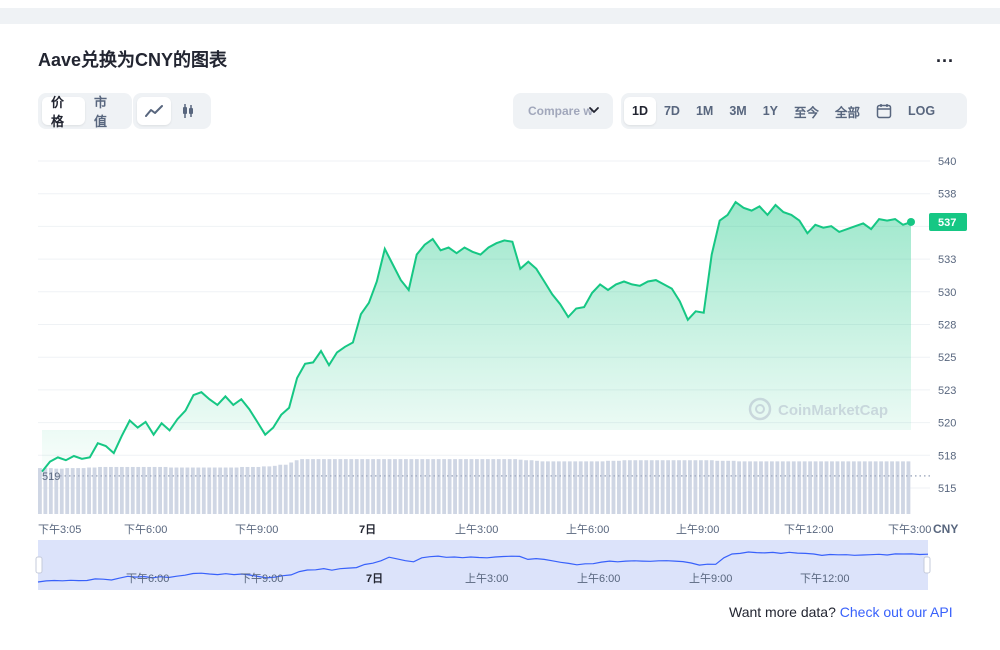 The image size is (1000, 650). I want to click on page-title: Aave兑换为CNY的图表, so click(132, 59).